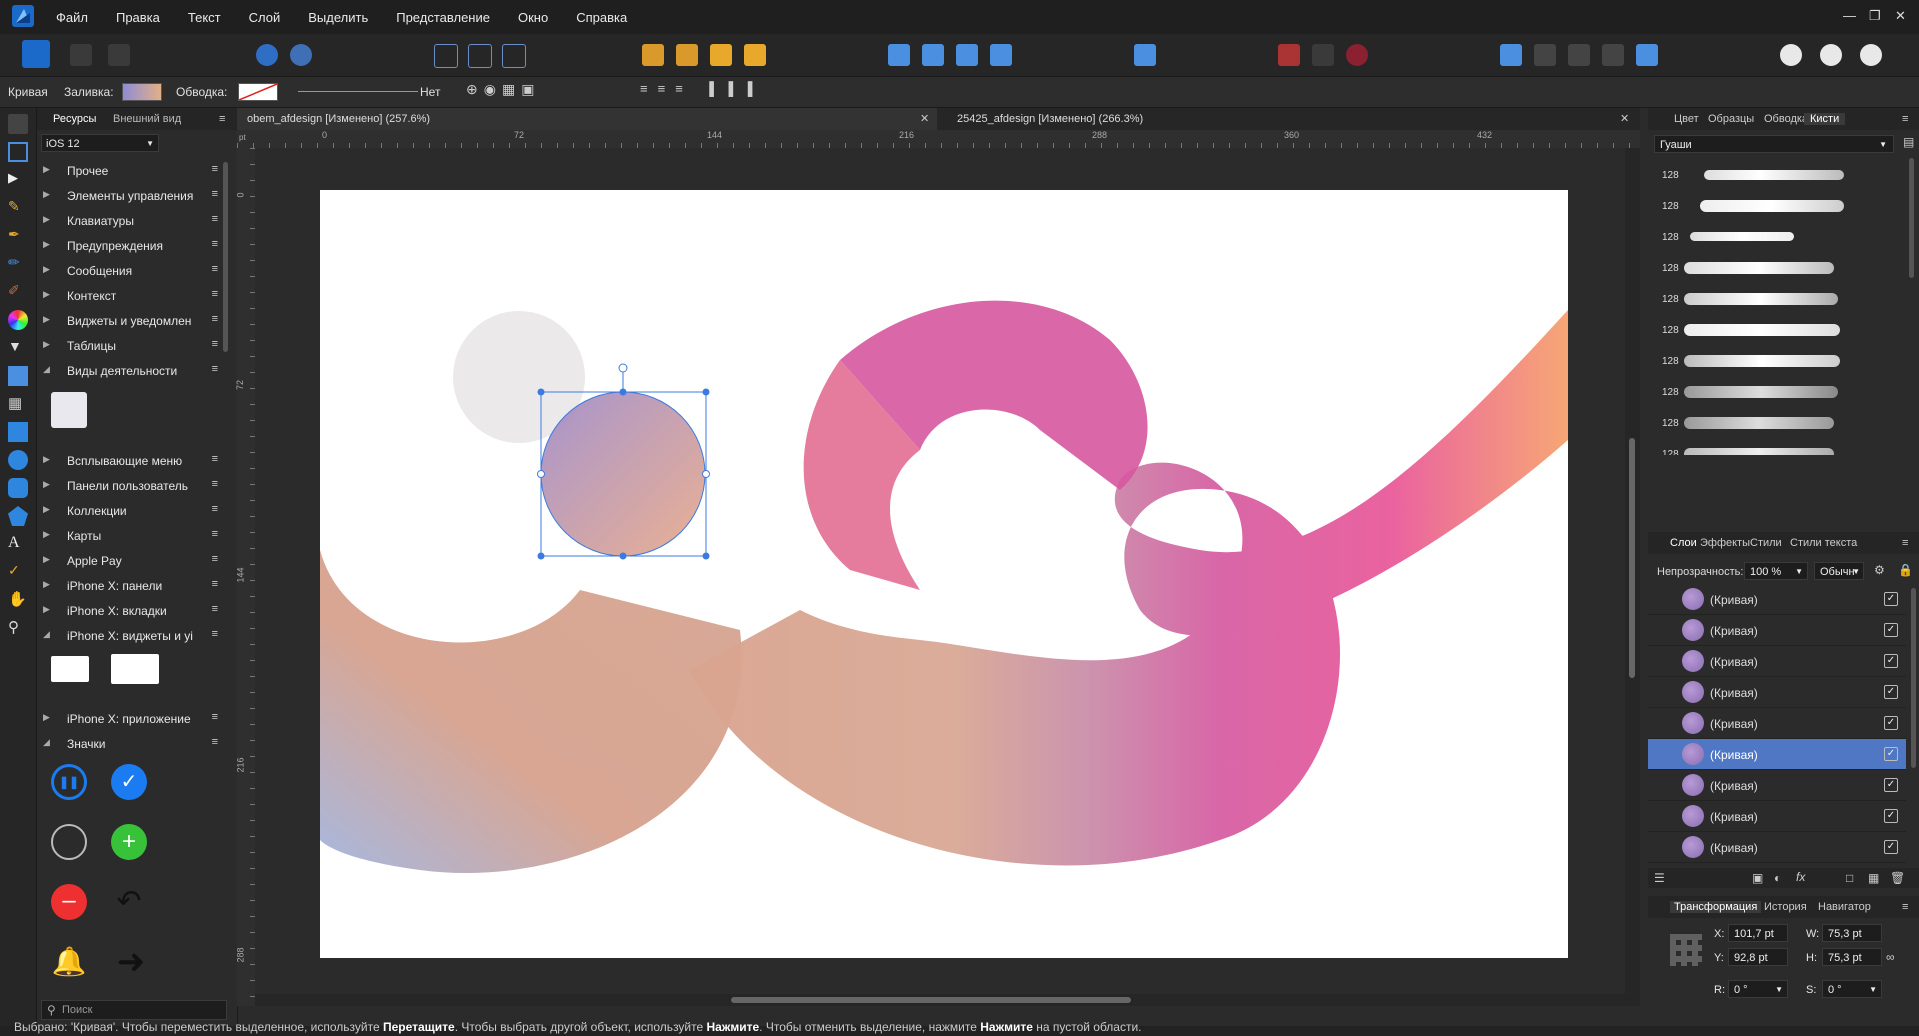 This screenshot has height=1036, width=1919. I want to click on add-icon: +, so click(129, 842).